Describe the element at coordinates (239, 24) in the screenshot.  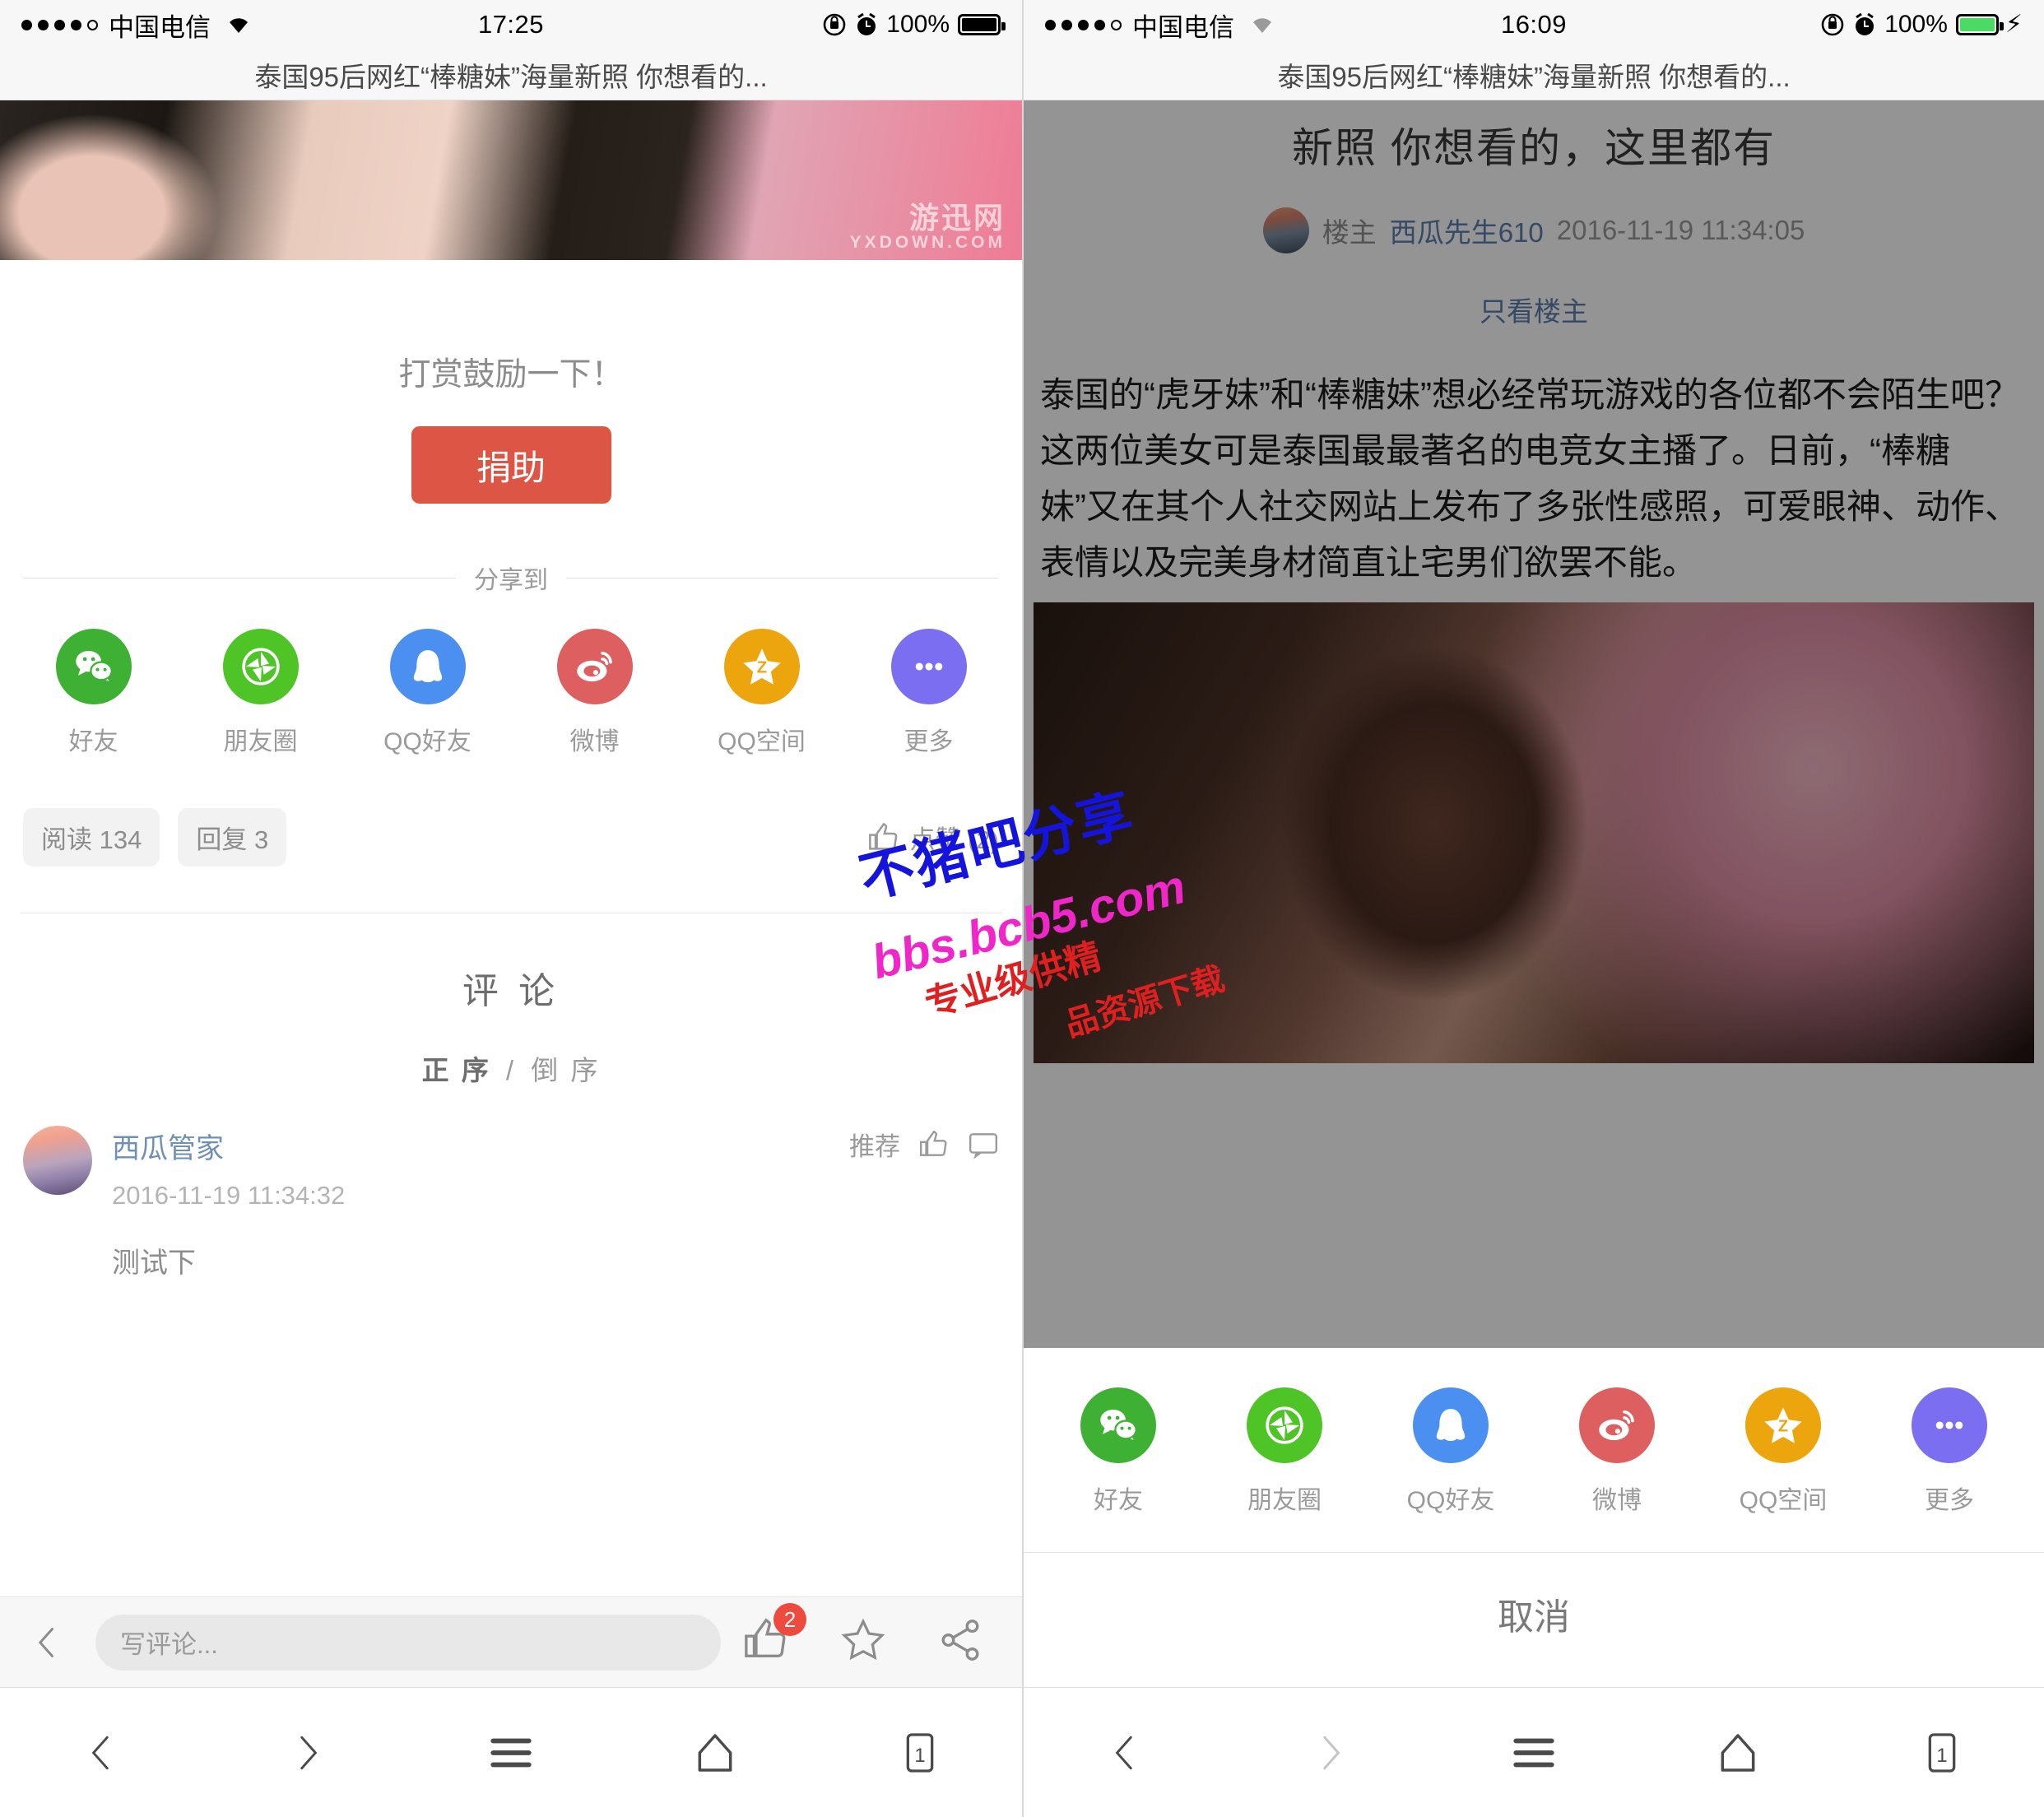
I see `wifi-icon` at that location.